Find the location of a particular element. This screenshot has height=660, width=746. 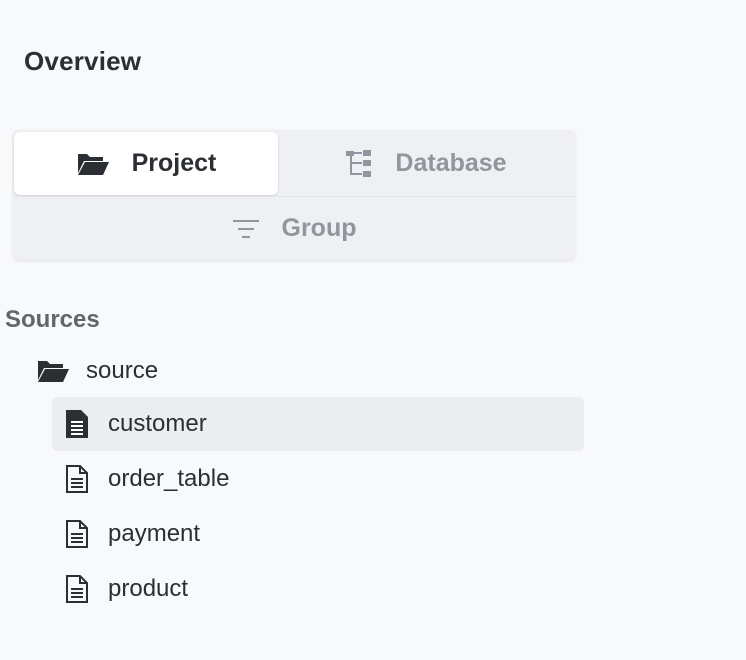

tree-item-label: customer is located at coordinates (157, 423).